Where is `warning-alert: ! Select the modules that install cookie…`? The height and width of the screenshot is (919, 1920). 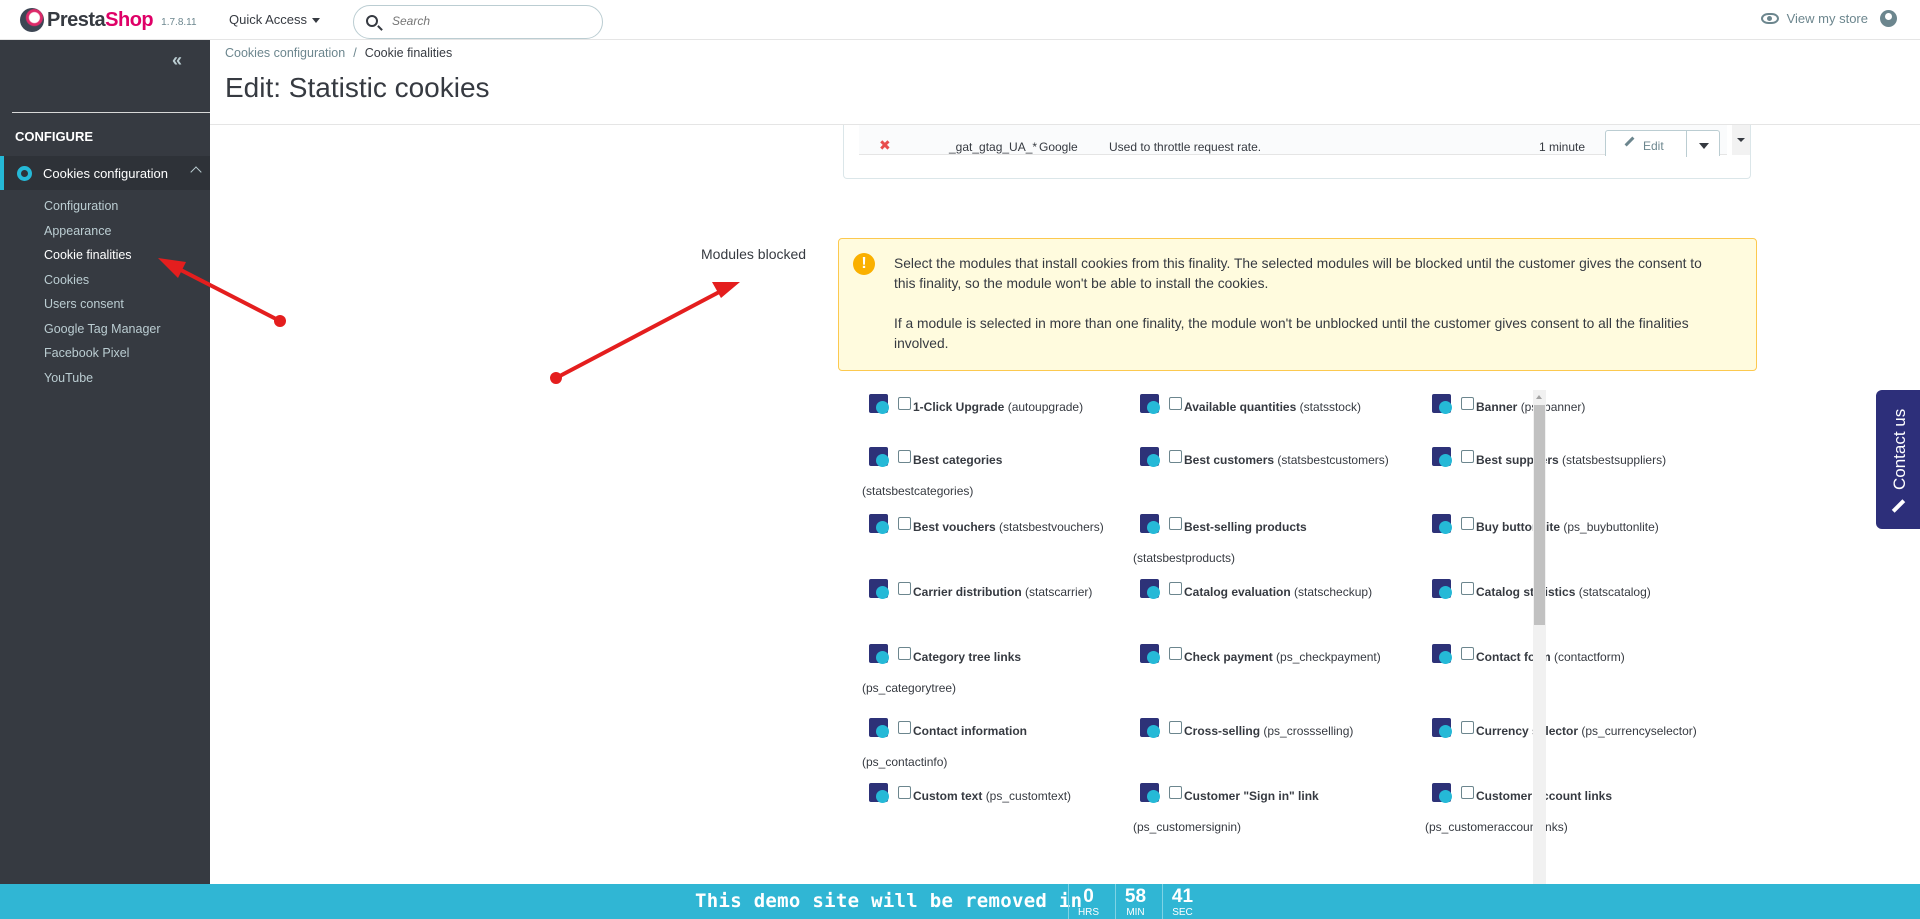
warning-alert: ! Select the modules that install cookie… is located at coordinates (1297, 304).